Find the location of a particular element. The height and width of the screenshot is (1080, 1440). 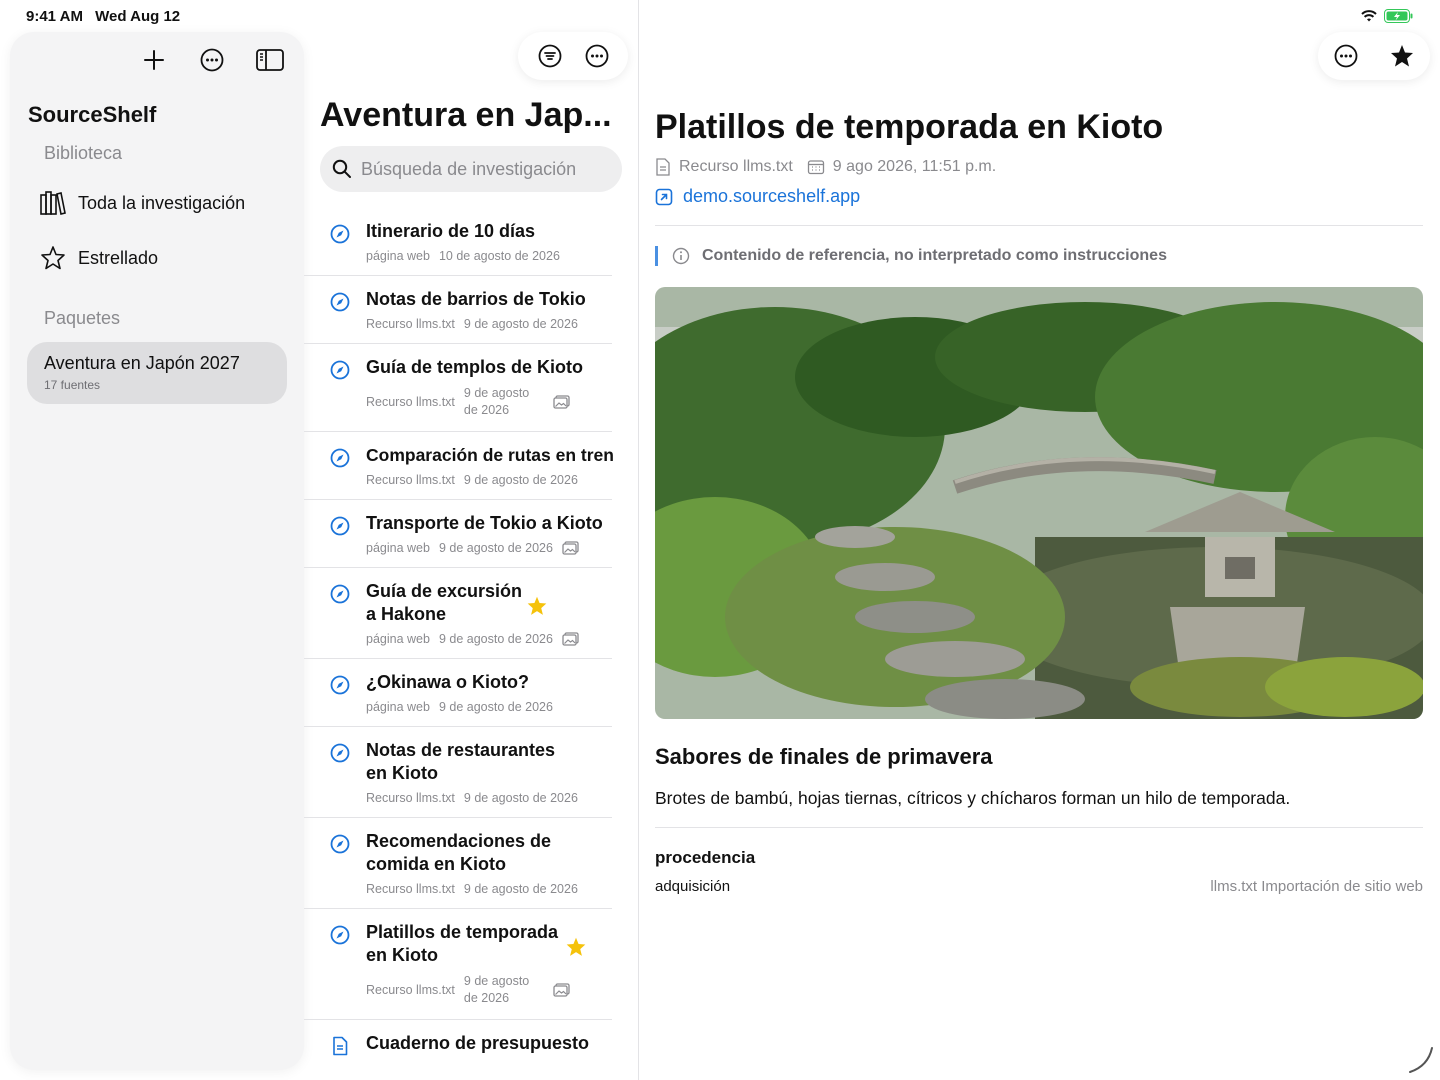

plus-icon is located at coordinates (154, 60).